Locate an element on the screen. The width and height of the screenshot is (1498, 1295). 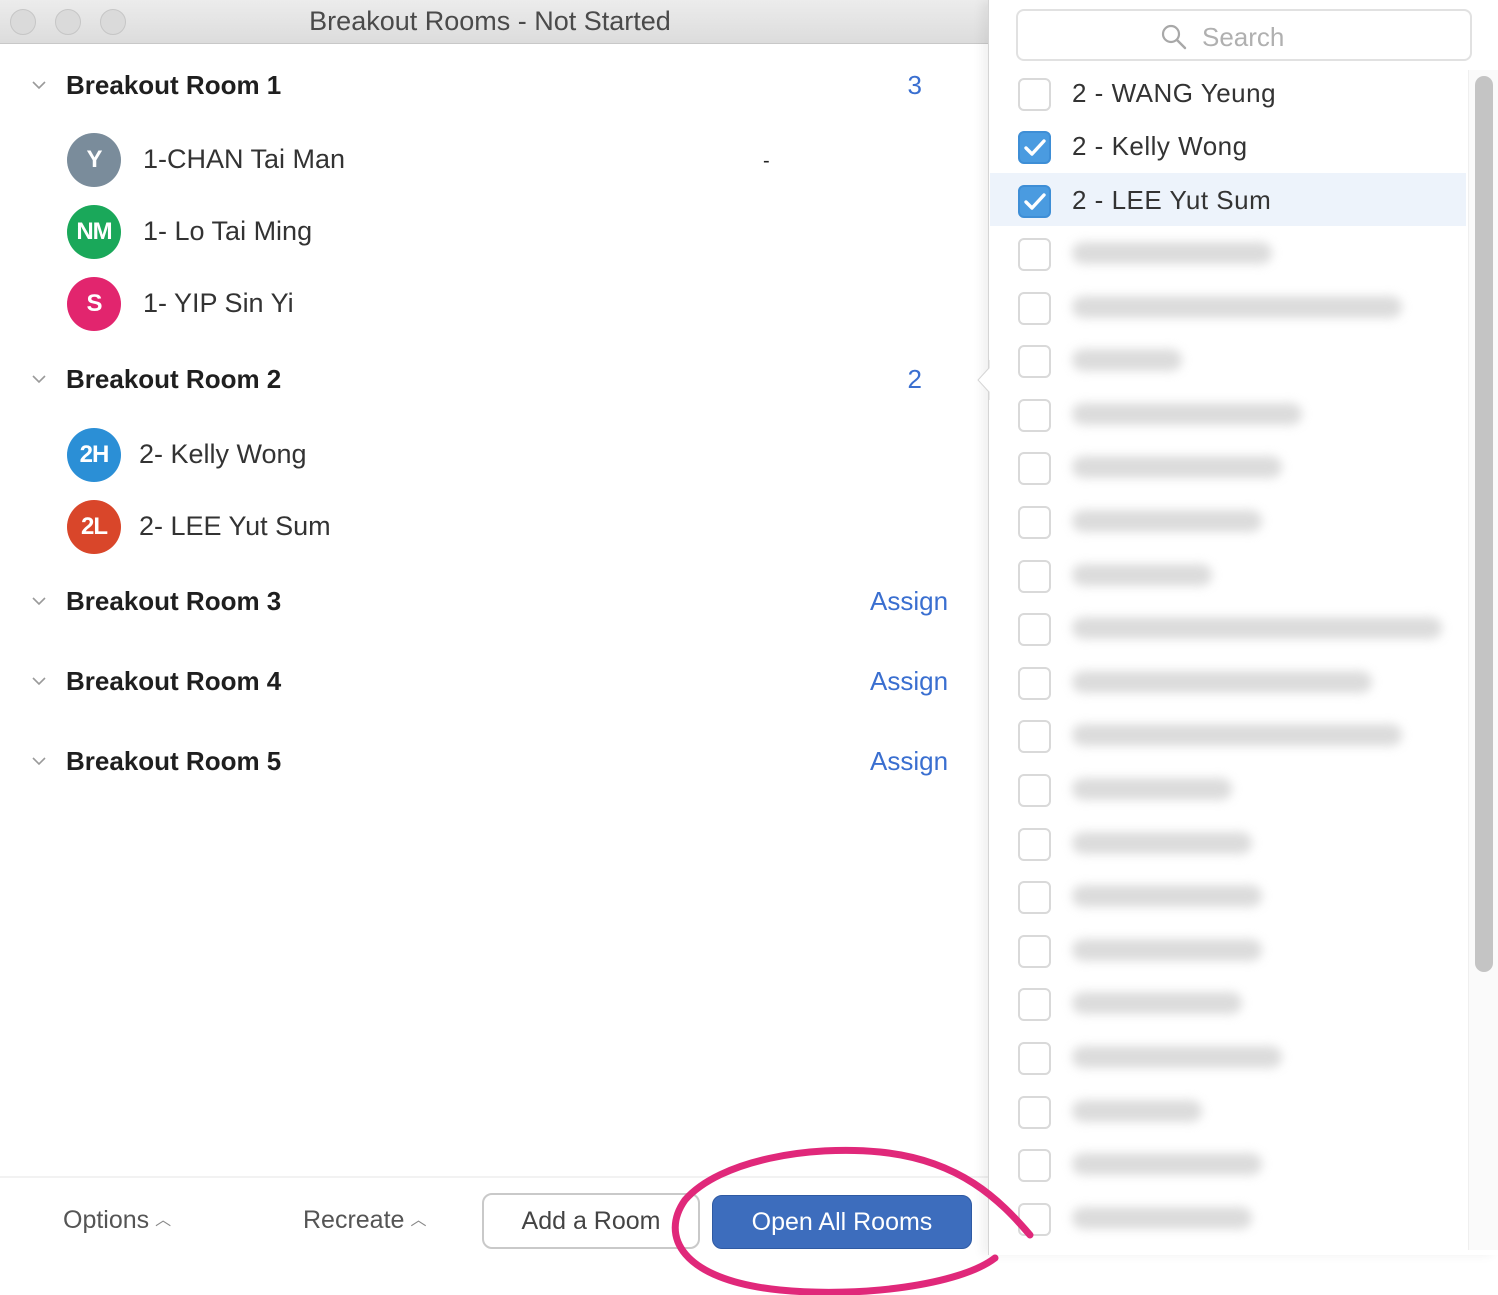
search-icon is located at coordinates (1174, 37).